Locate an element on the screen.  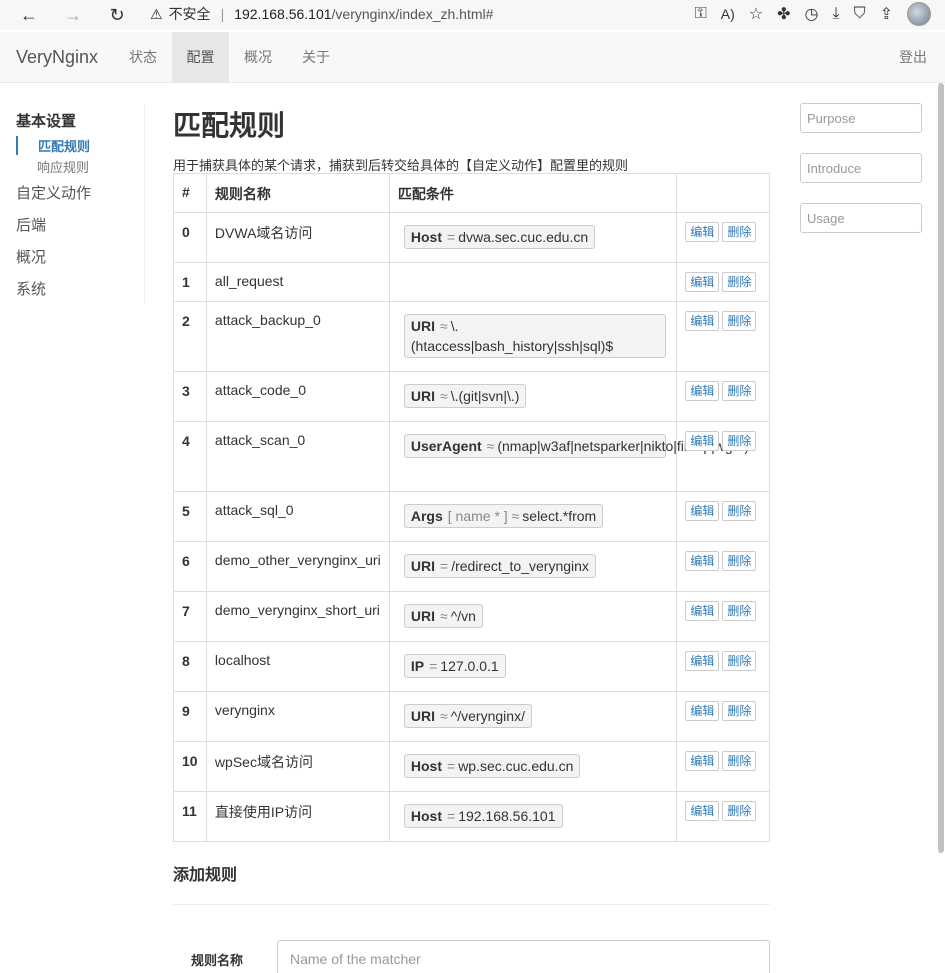
extensions-icon: ✤ is located at coordinates (783, 14).